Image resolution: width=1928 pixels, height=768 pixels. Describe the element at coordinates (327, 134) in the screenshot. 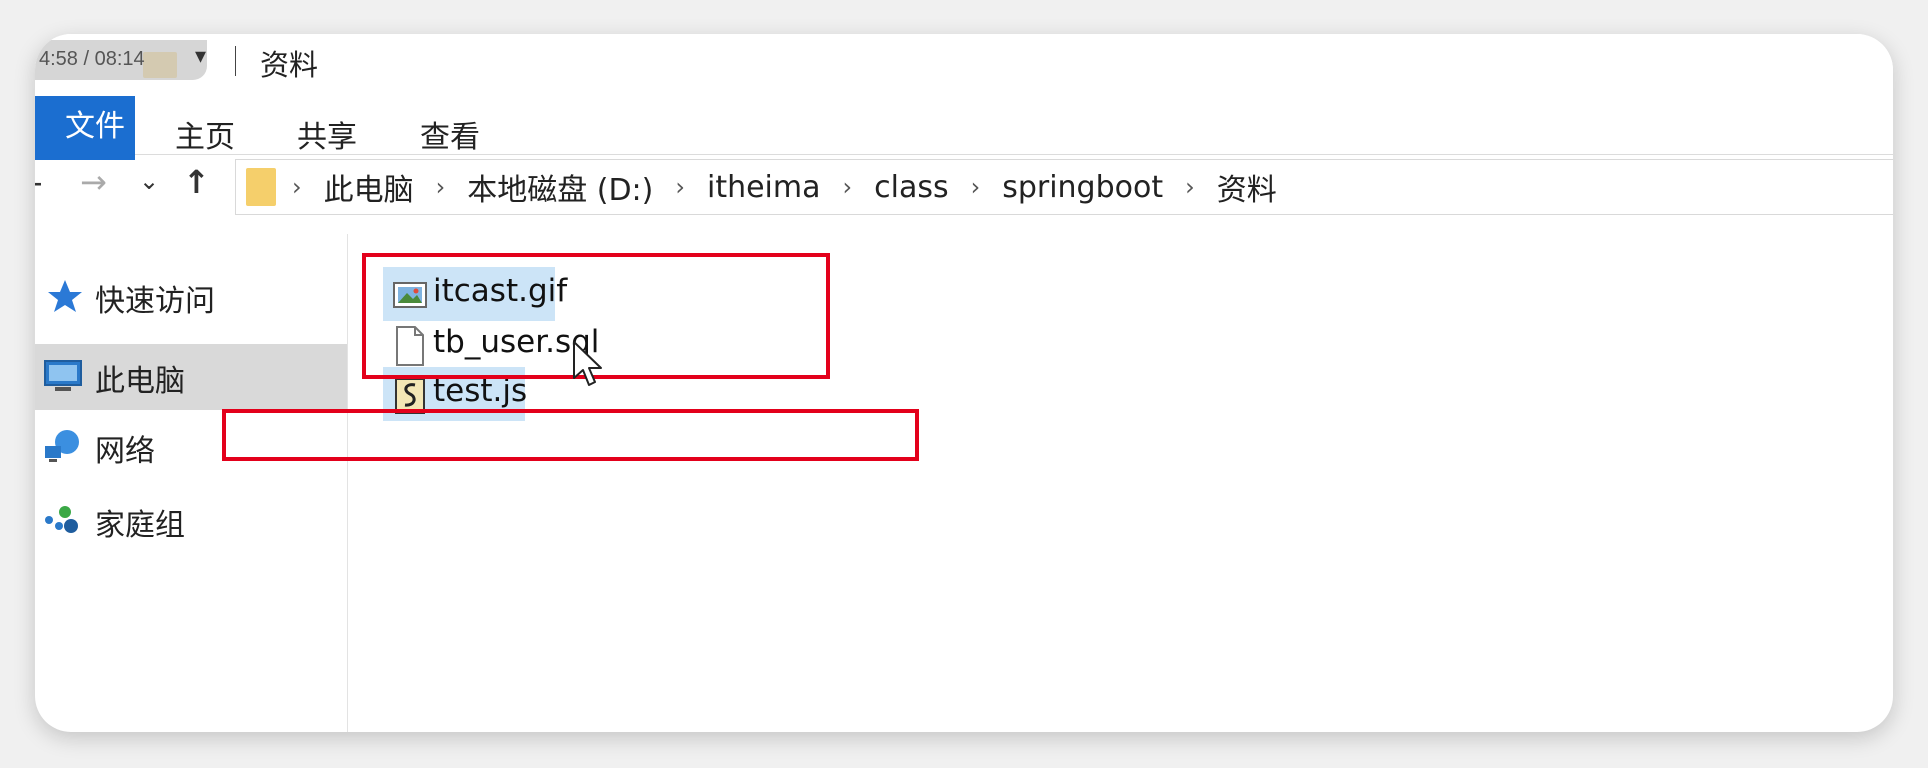

I see `tab-share: 共享` at that location.